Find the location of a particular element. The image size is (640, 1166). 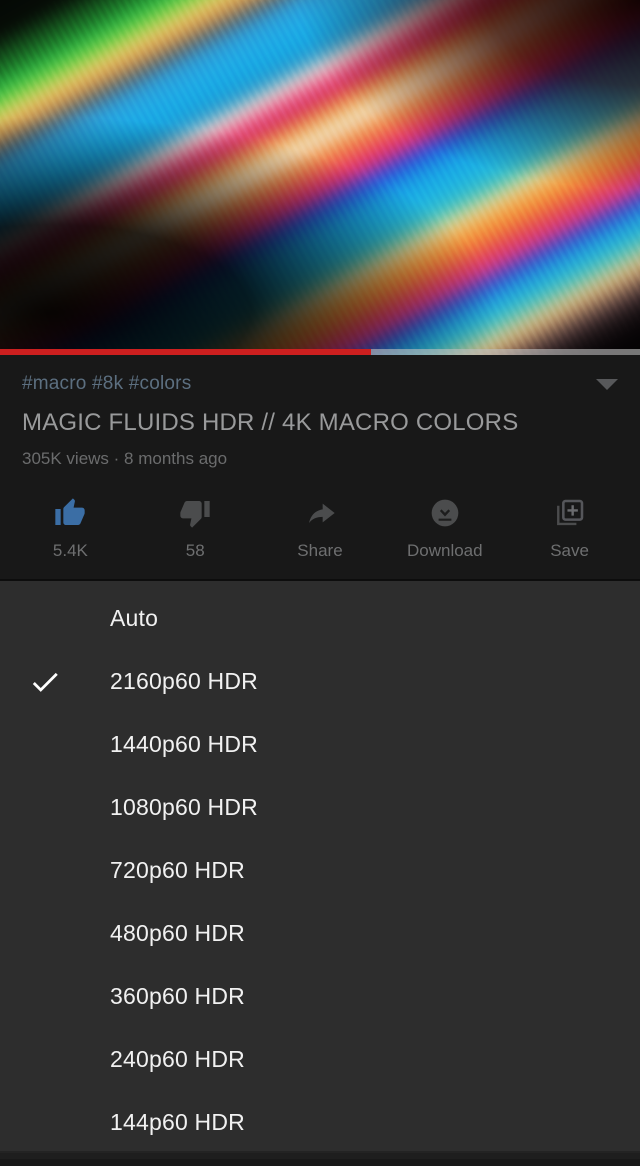

quality-option-label: 144p60 HDR is located at coordinates (177, 1122).